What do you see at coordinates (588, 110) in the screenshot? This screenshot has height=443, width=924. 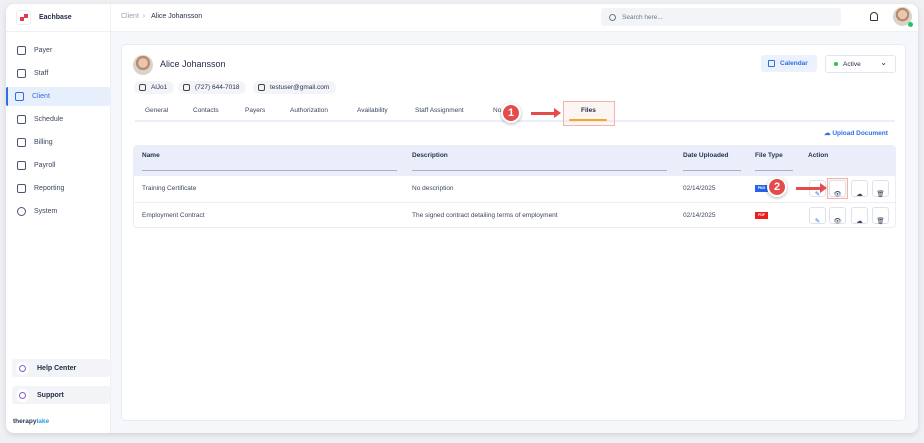 I see `tab-files: Files` at bounding box center [588, 110].